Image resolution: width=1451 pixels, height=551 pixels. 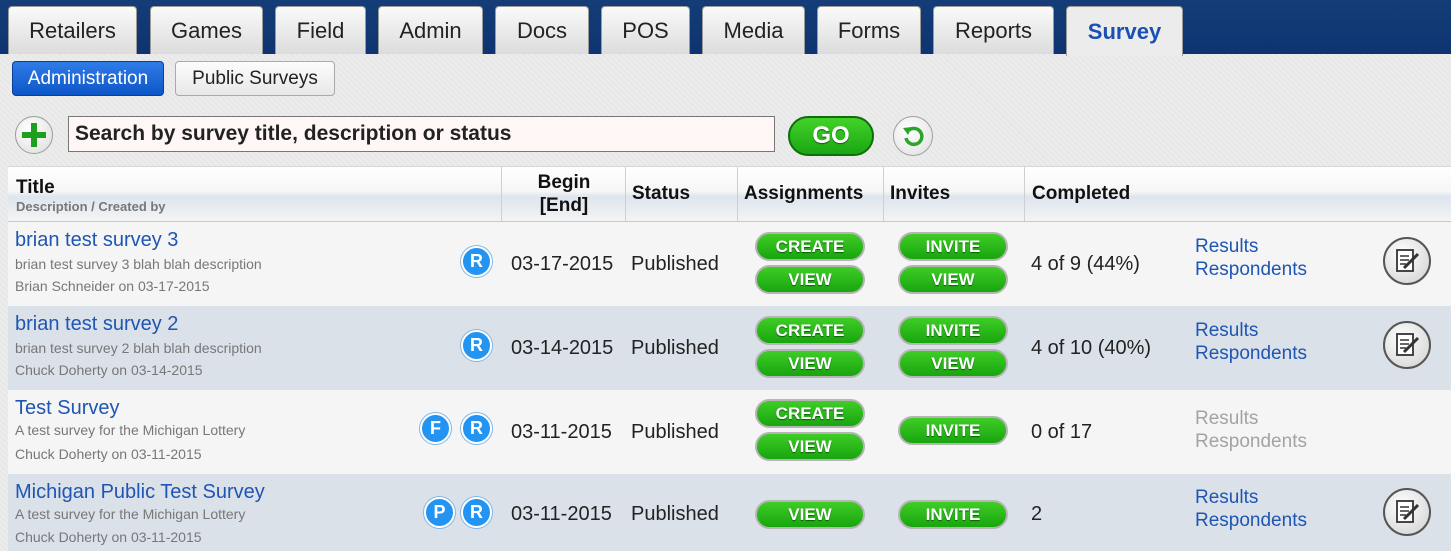 What do you see at coordinates (1081, 194) in the screenshot?
I see `header-completed: Completed` at bounding box center [1081, 194].